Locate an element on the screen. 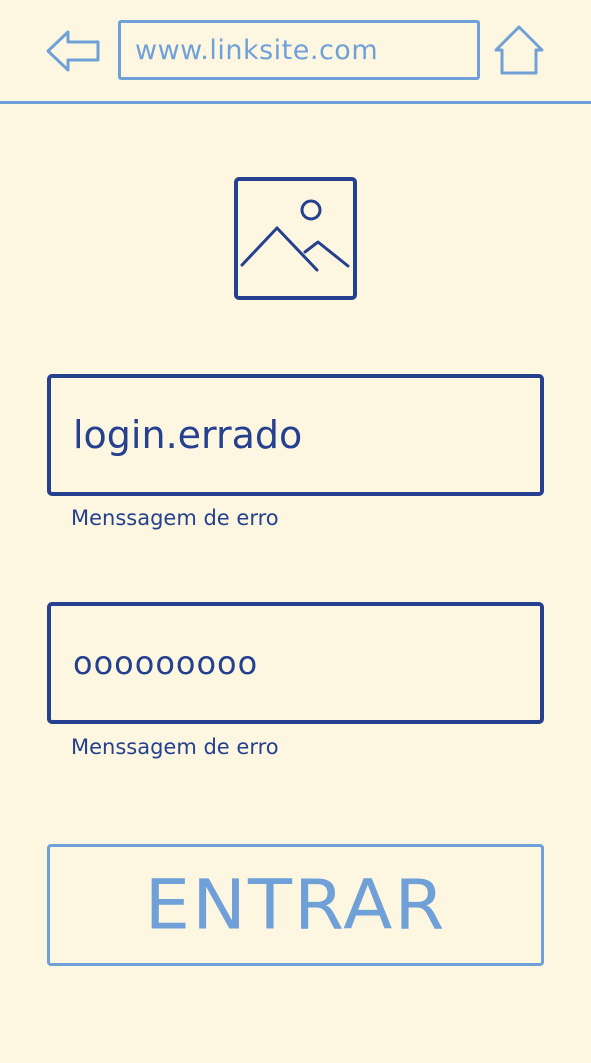  login-value: login.errado is located at coordinates (188, 435).